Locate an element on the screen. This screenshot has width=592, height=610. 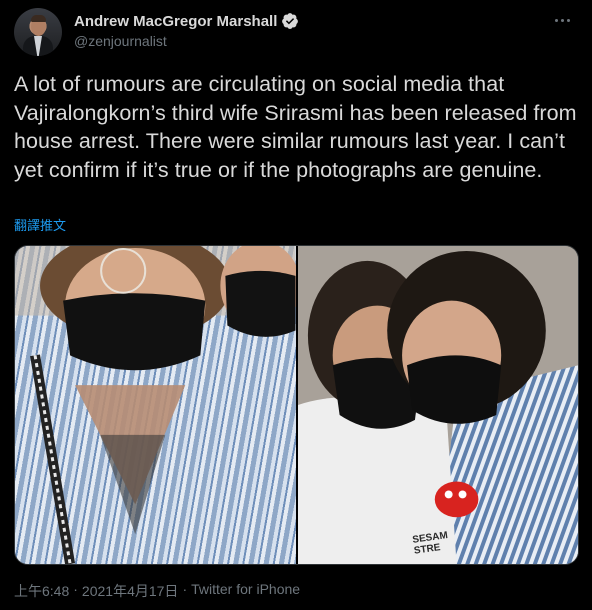
author-display-name: Andrew MacGregor Marshall is located at coordinates (175, 21).